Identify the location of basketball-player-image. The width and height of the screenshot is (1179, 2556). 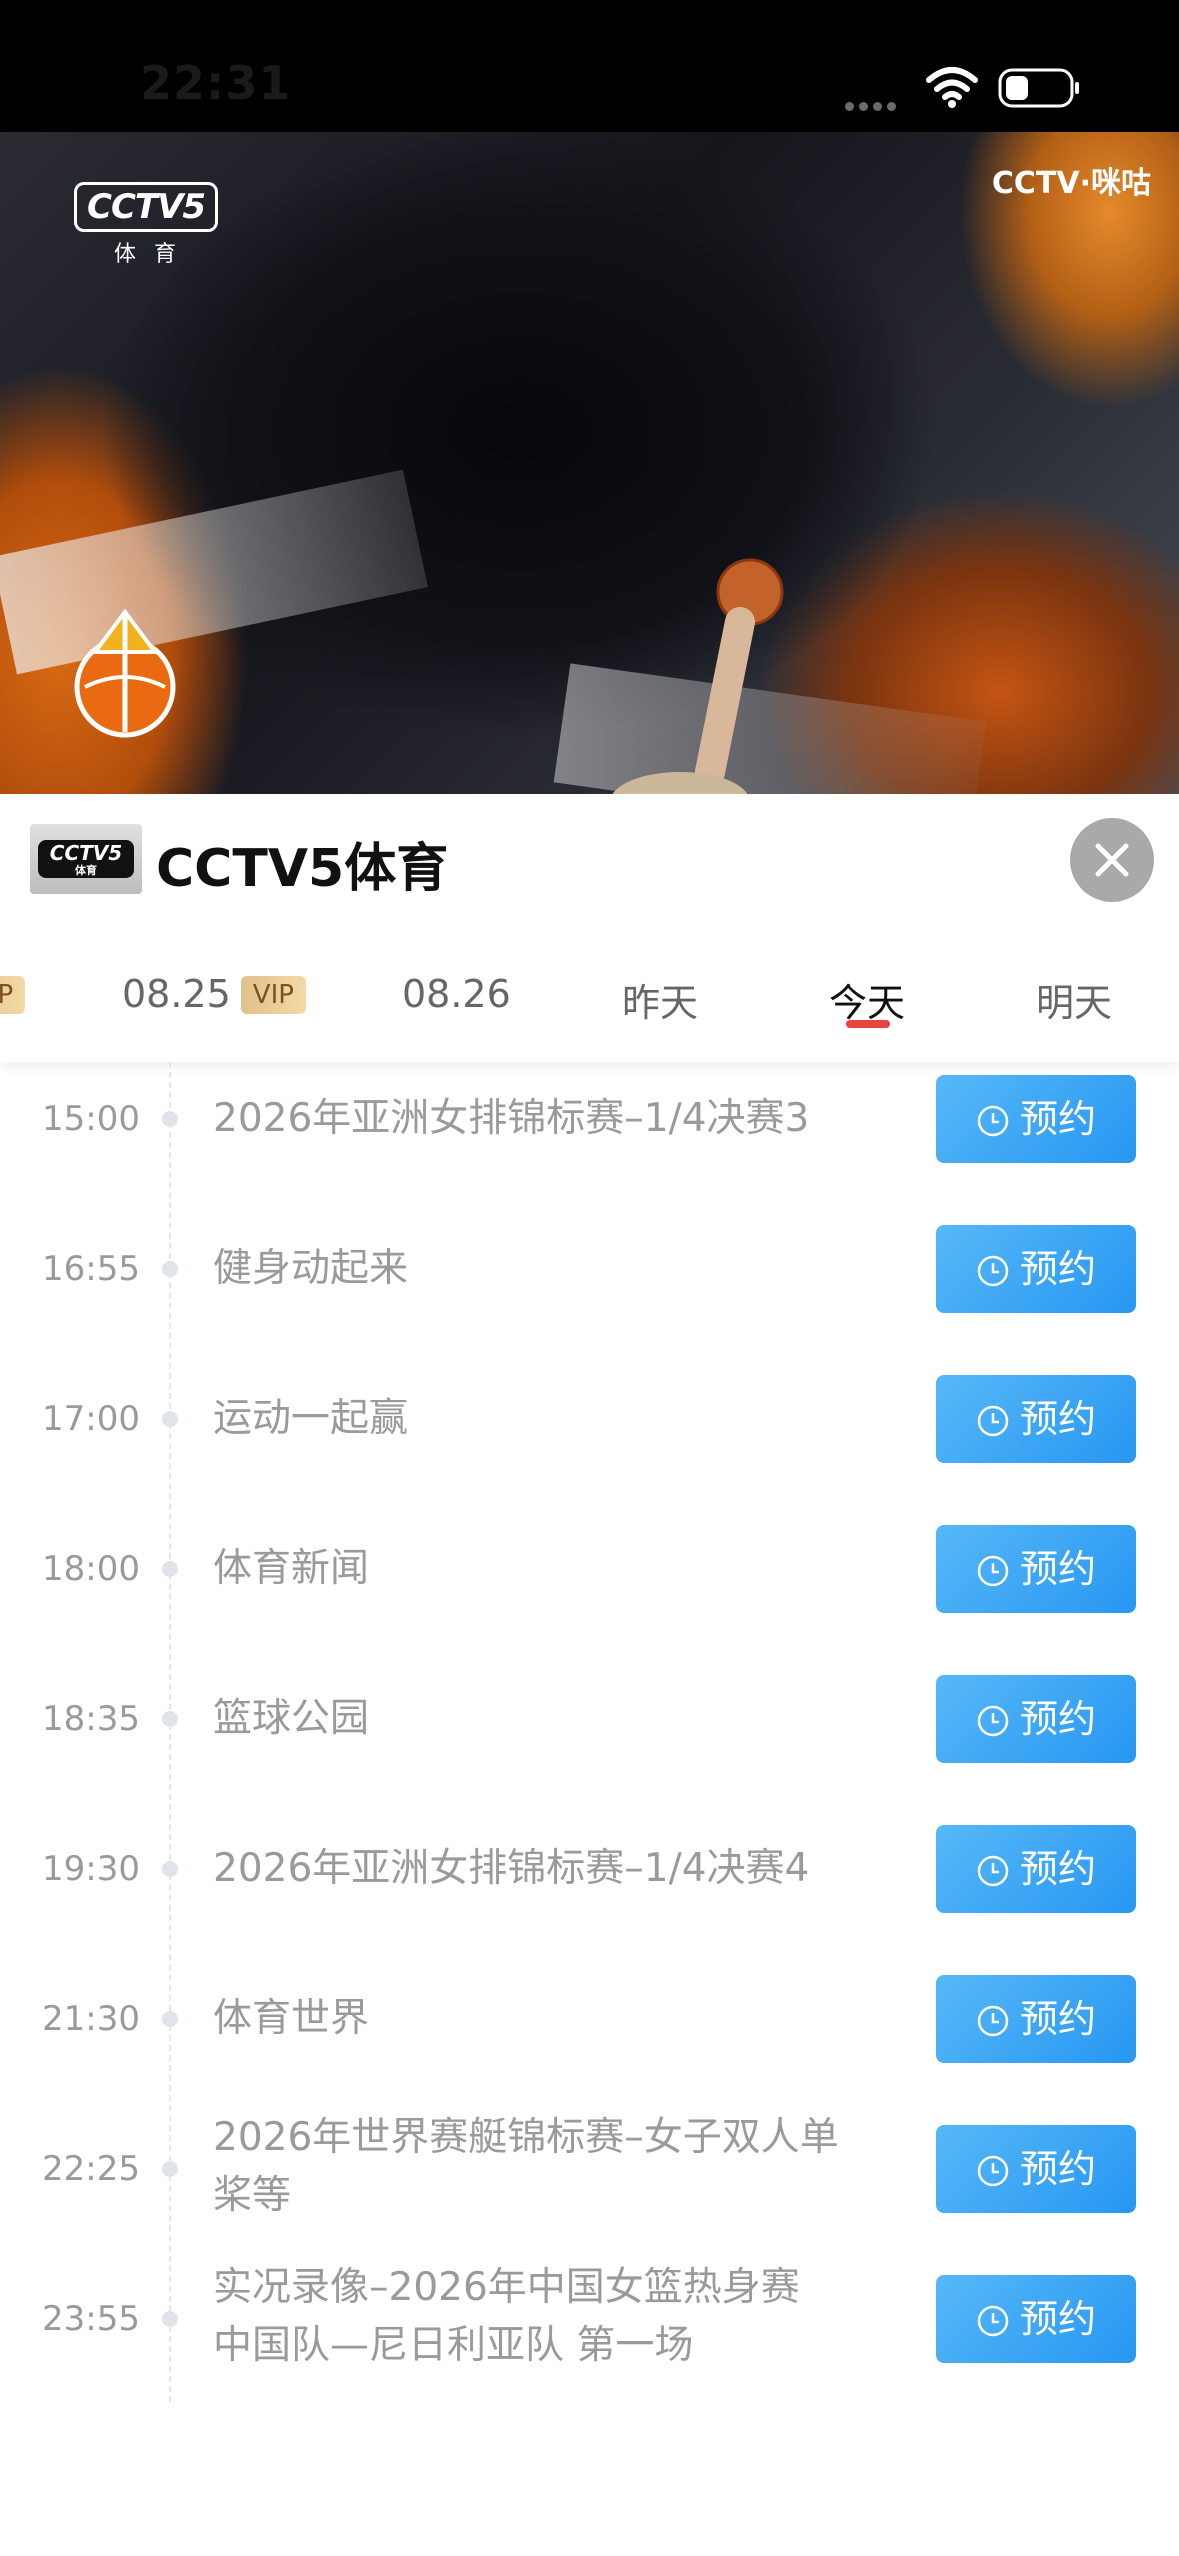
(670, 653).